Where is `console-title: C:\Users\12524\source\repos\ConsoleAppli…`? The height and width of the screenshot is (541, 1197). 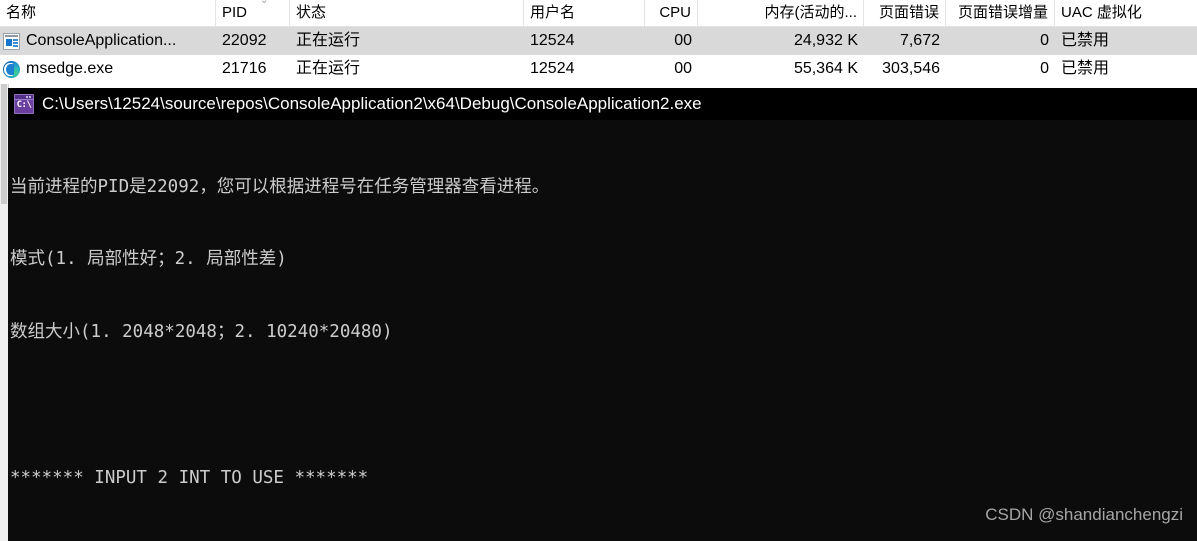 console-title: C:\Users\12524\source\repos\ConsoleAppli… is located at coordinates (372, 103).